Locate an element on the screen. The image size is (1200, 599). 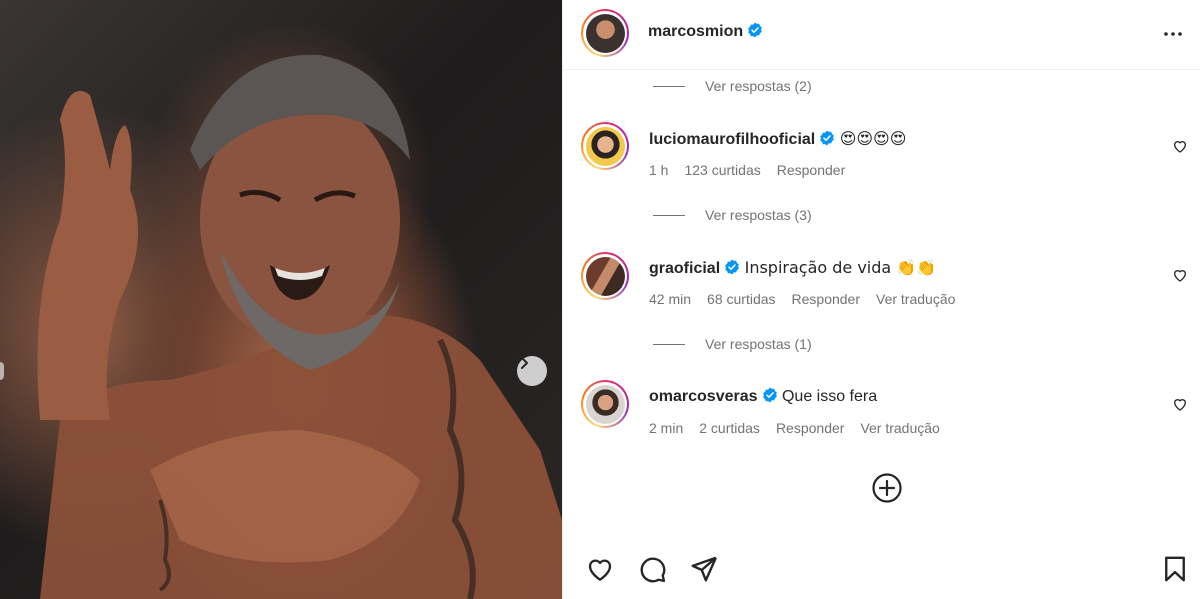
commenter-username: graoficial is located at coordinates (684, 268).